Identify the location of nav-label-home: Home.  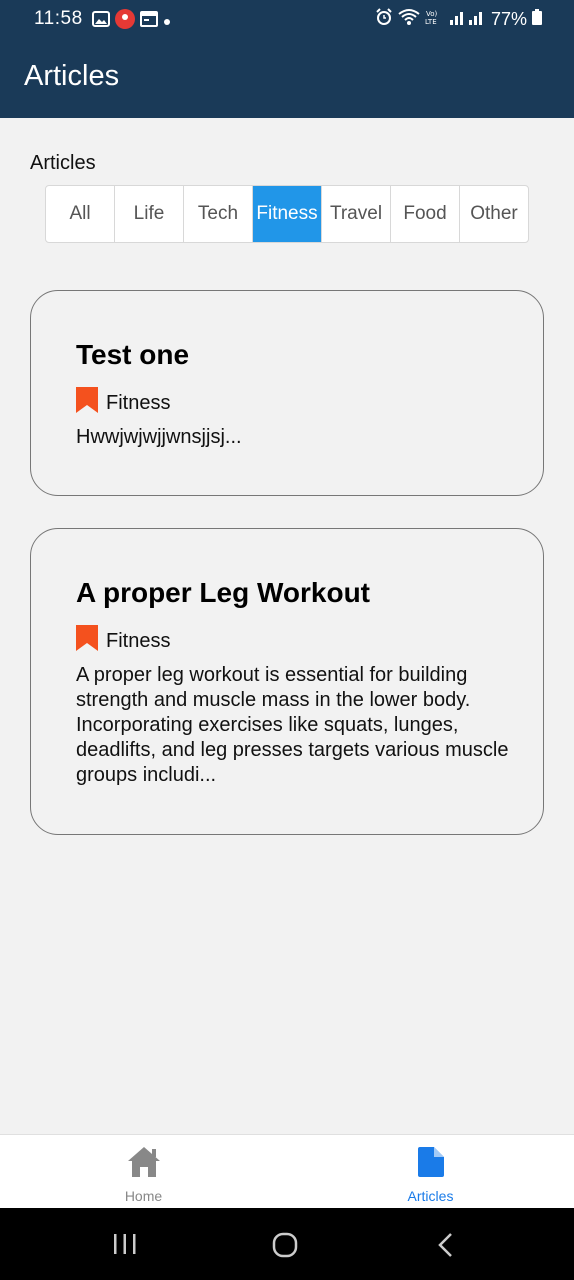
(143, 1196).